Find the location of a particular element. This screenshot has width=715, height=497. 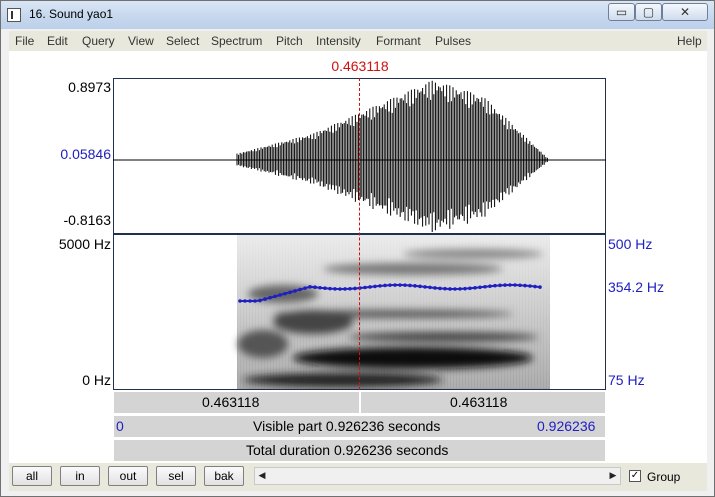

visible-part-label: Visible part 0.926236 seconds is located at coordinates (347, 426).